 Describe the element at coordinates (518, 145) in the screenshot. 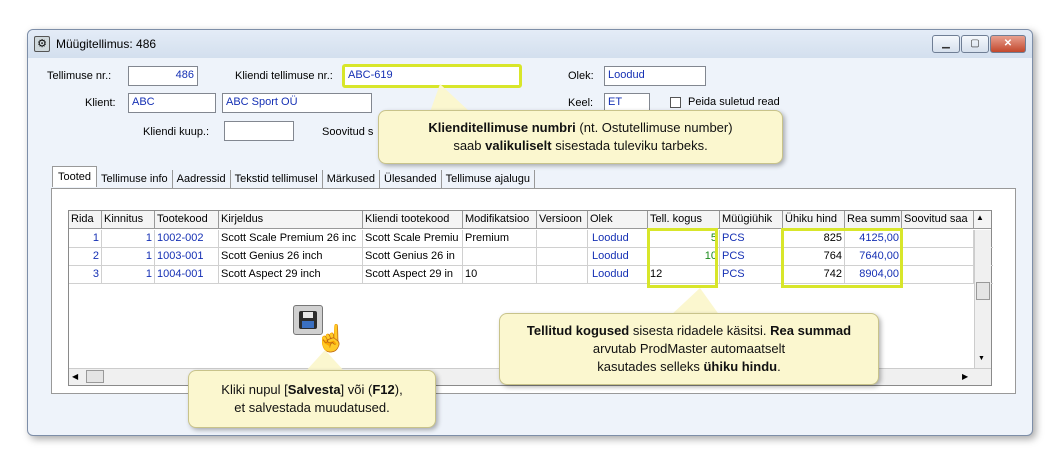

I see `callout-text: valikuliselt` at that location.